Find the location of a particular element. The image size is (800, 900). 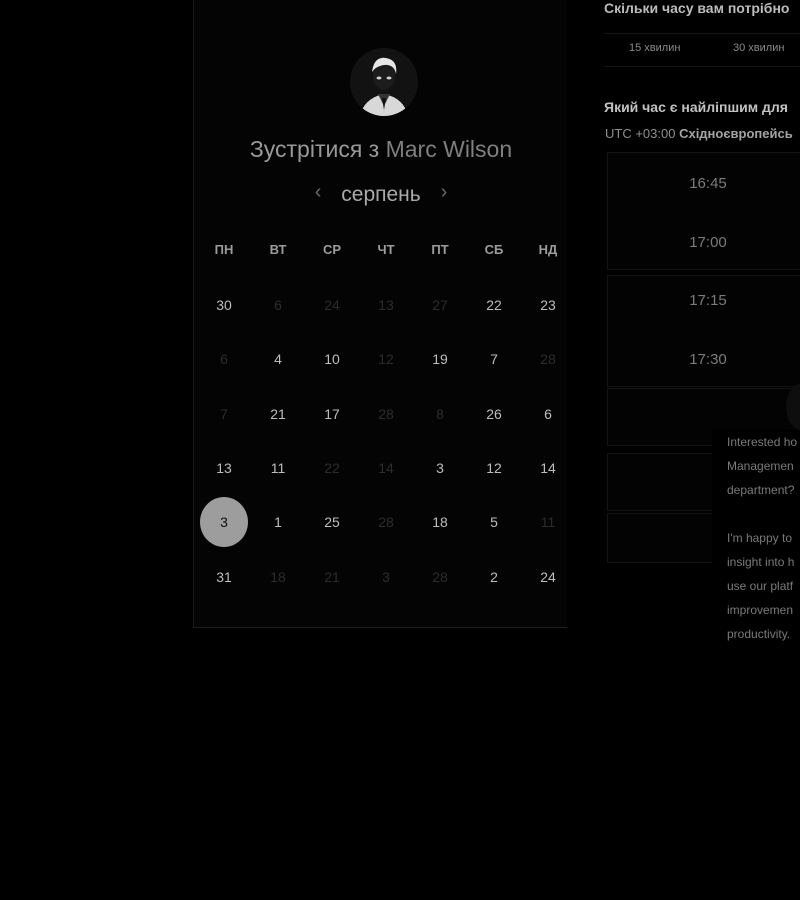

duration-options: 15 хвилин 30 хвилин is located at coordinates (702, 50).